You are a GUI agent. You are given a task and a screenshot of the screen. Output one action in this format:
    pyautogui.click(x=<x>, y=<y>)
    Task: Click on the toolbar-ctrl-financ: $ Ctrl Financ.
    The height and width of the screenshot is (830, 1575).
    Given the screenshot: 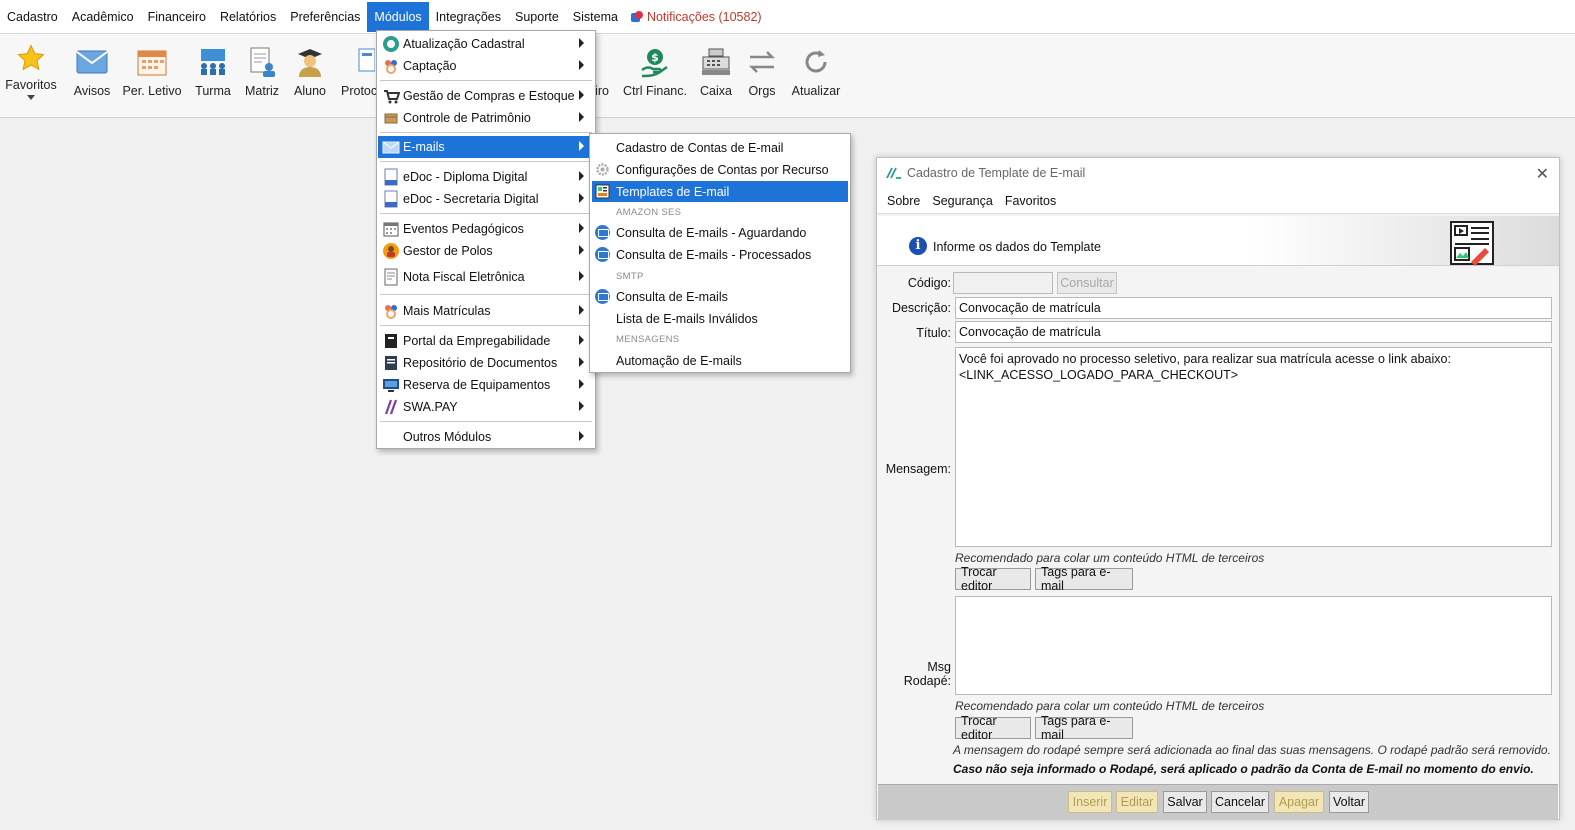 What is the action you would take?
    pyautogui.click(x=655, y=74)
    